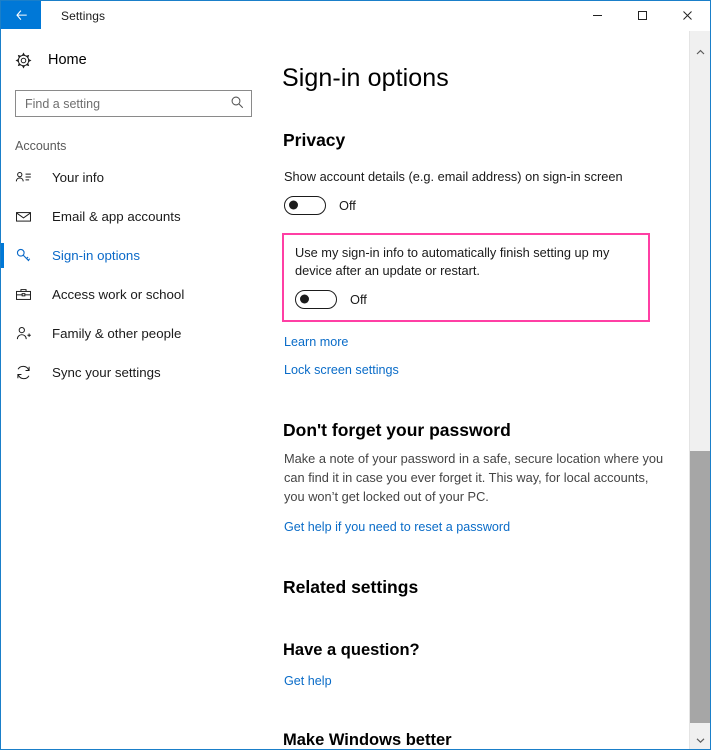  Describe the element at coordinates (96, 255) in the screenshot. I see `sidebar-item-label: Sign-in options` at that location.